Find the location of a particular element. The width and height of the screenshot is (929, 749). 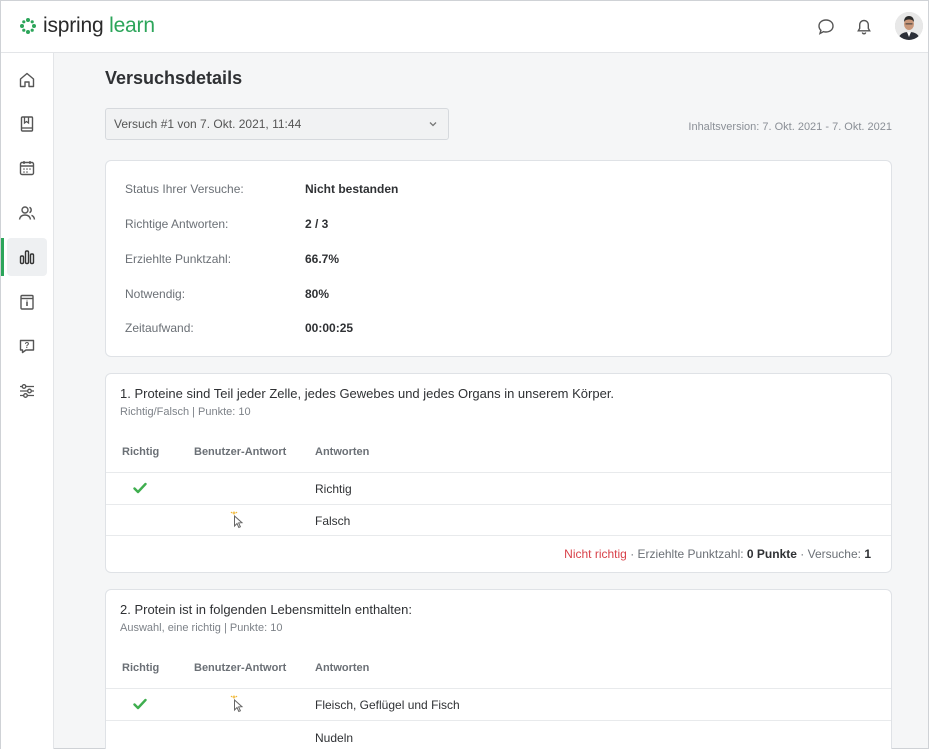

result-status: Nicht richtig is located at coordinates (595, 554).